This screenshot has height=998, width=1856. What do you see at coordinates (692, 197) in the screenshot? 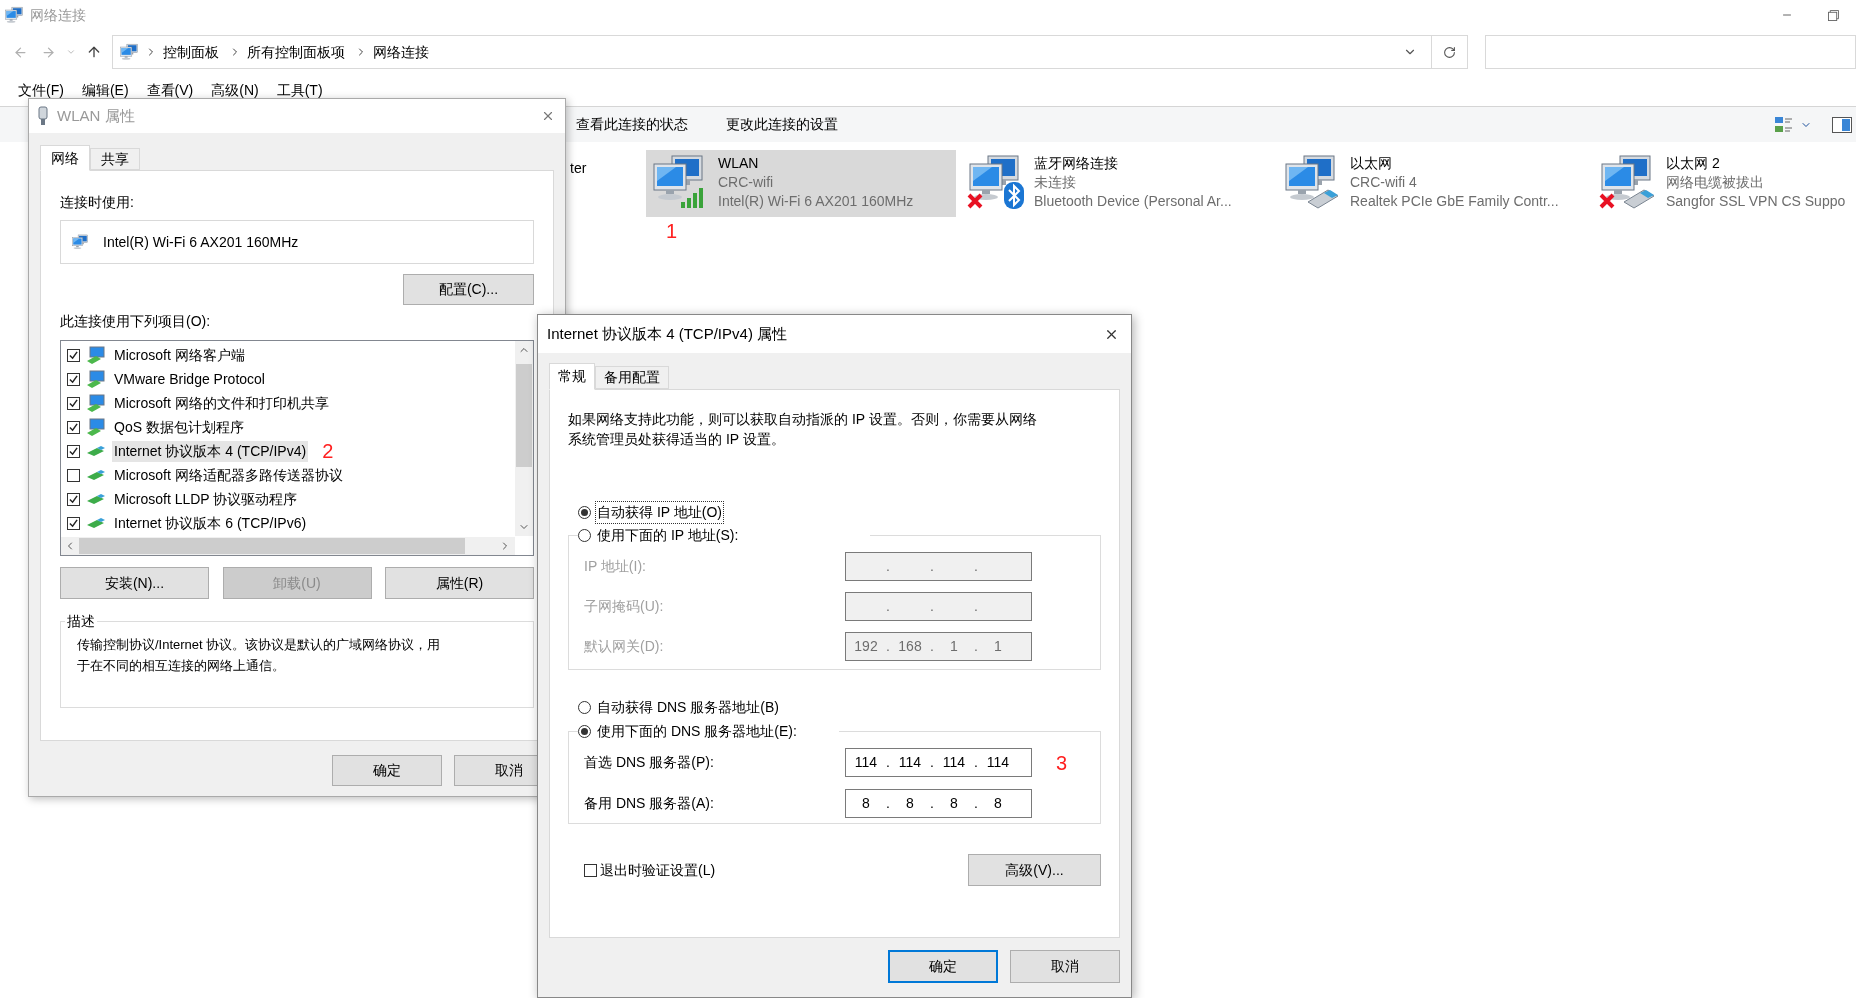
I see `signal-bars-icon` at bounding box center [692, 197].